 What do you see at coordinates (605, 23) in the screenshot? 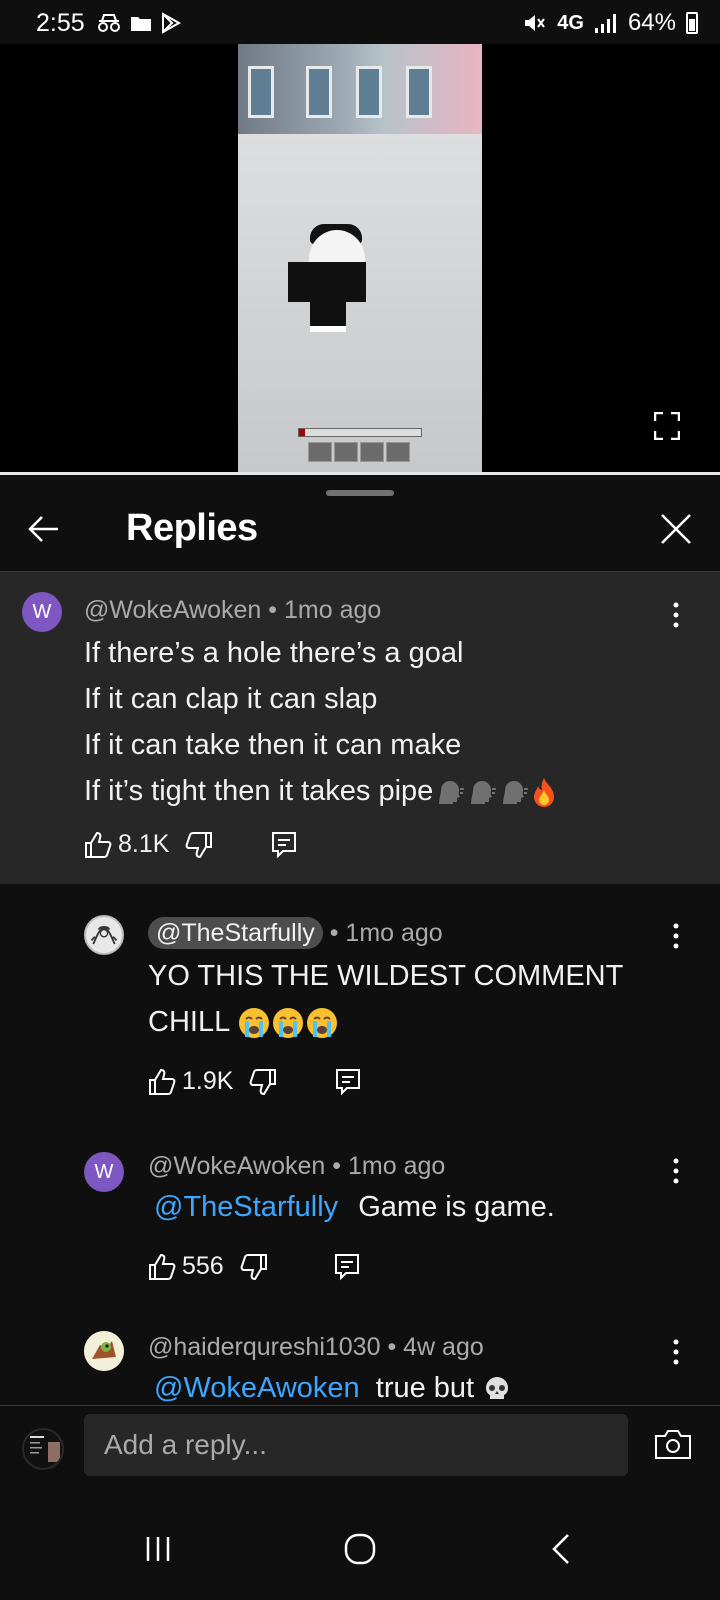
I see `signal-icon` at bounding box center [605, 23].